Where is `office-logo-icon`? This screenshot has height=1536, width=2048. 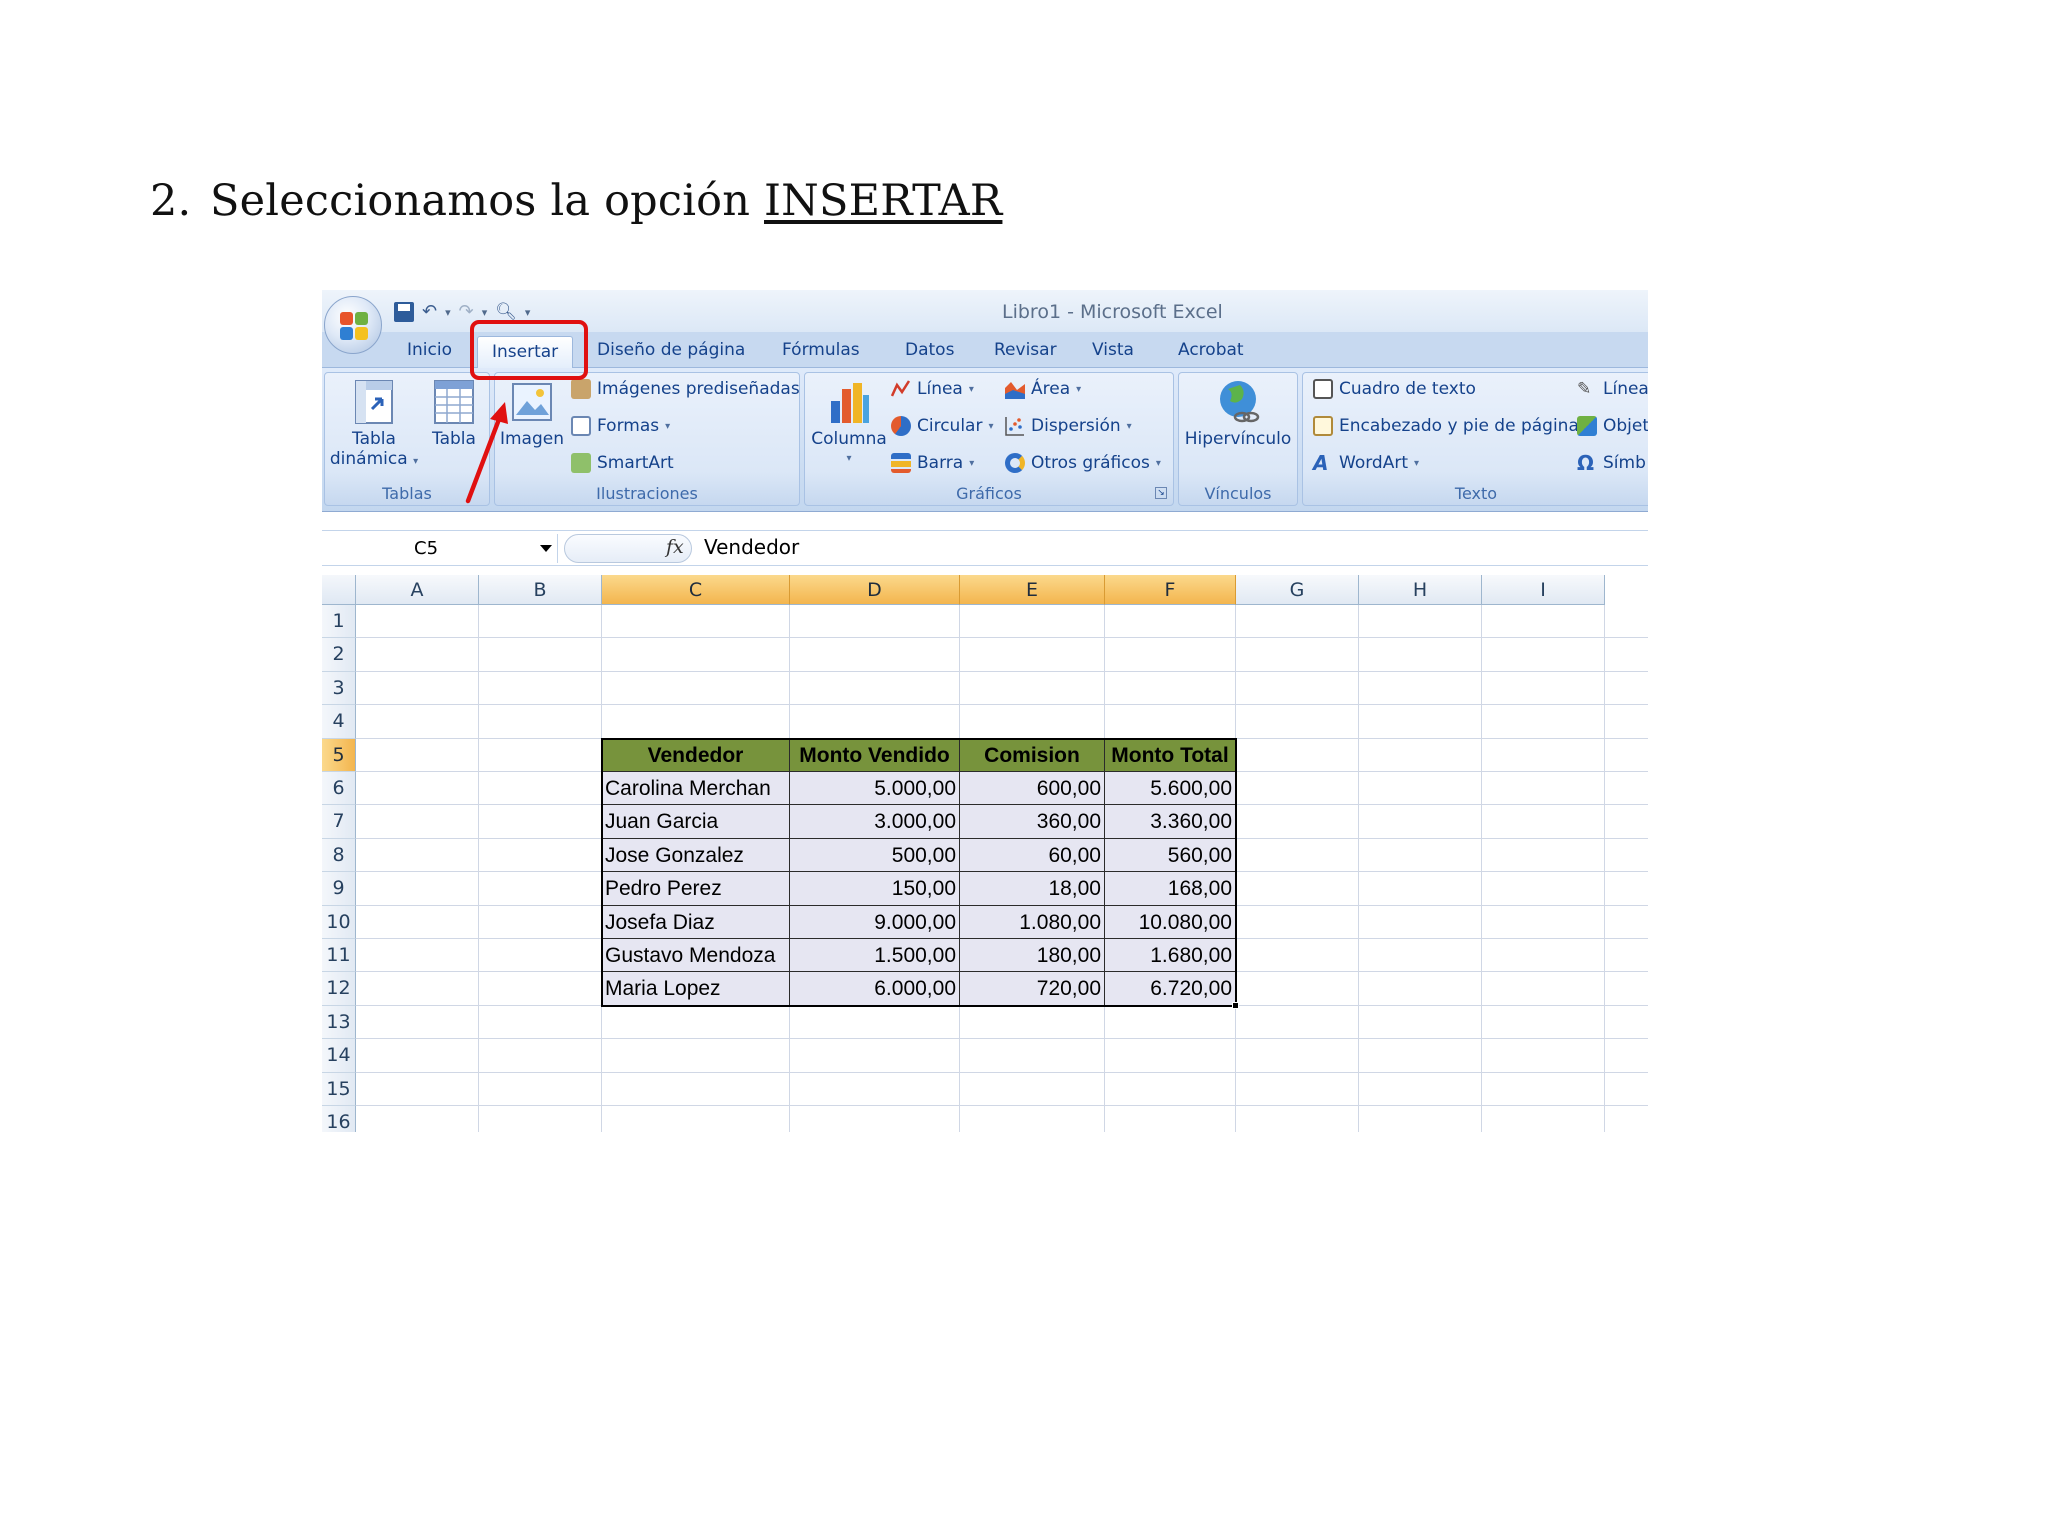 office-logo-icon is located at coordinates (354, 326).